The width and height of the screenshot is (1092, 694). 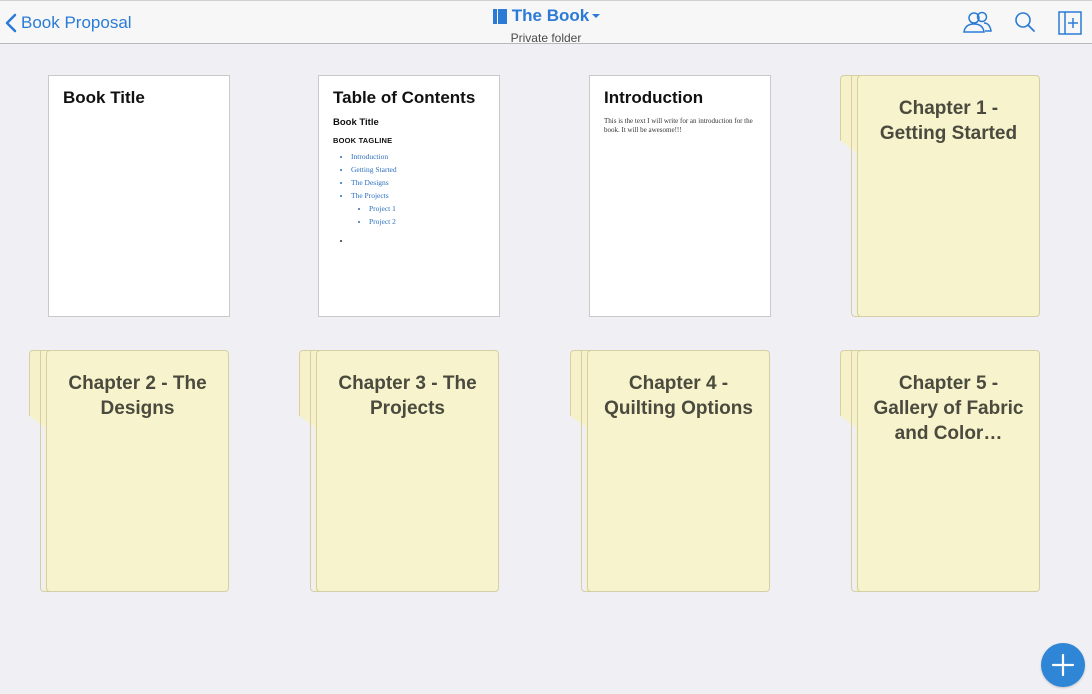 I want to click on folder-front: Chapter 1 - Getting Started, so click(x=948, y=196).